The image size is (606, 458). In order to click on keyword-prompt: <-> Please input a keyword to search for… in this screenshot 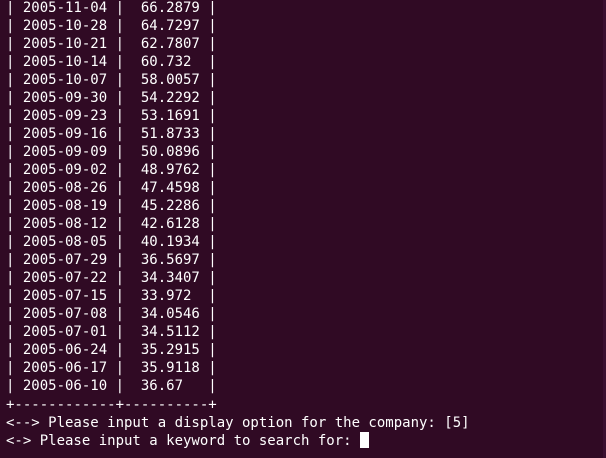, I will do `click(183, 441)`.